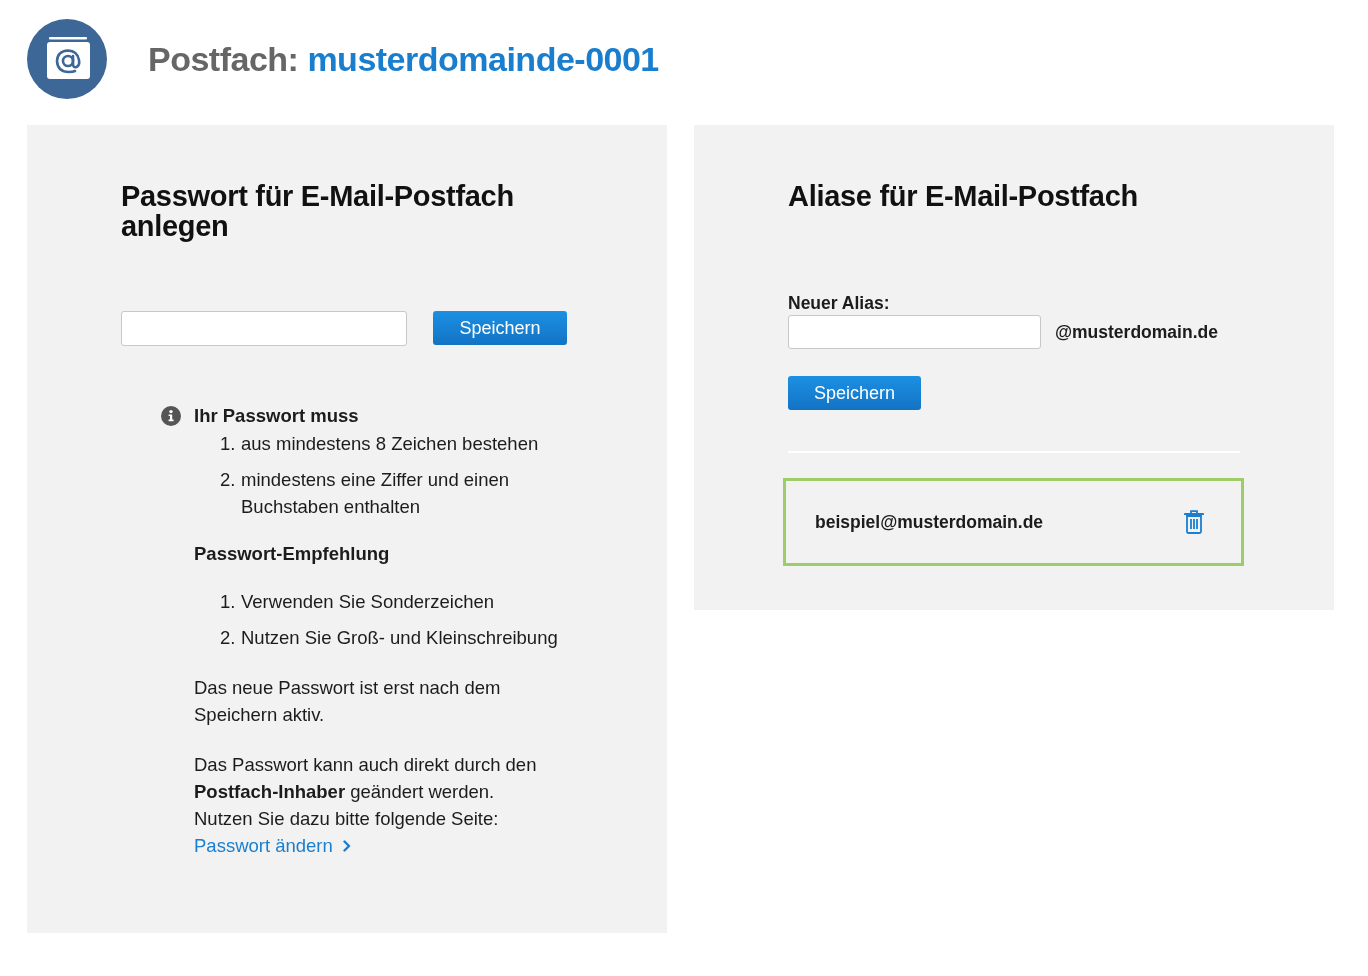  I want to click on note-text: Nutzen Sie dazu bitte folgende Seite:, so click(346, 819).